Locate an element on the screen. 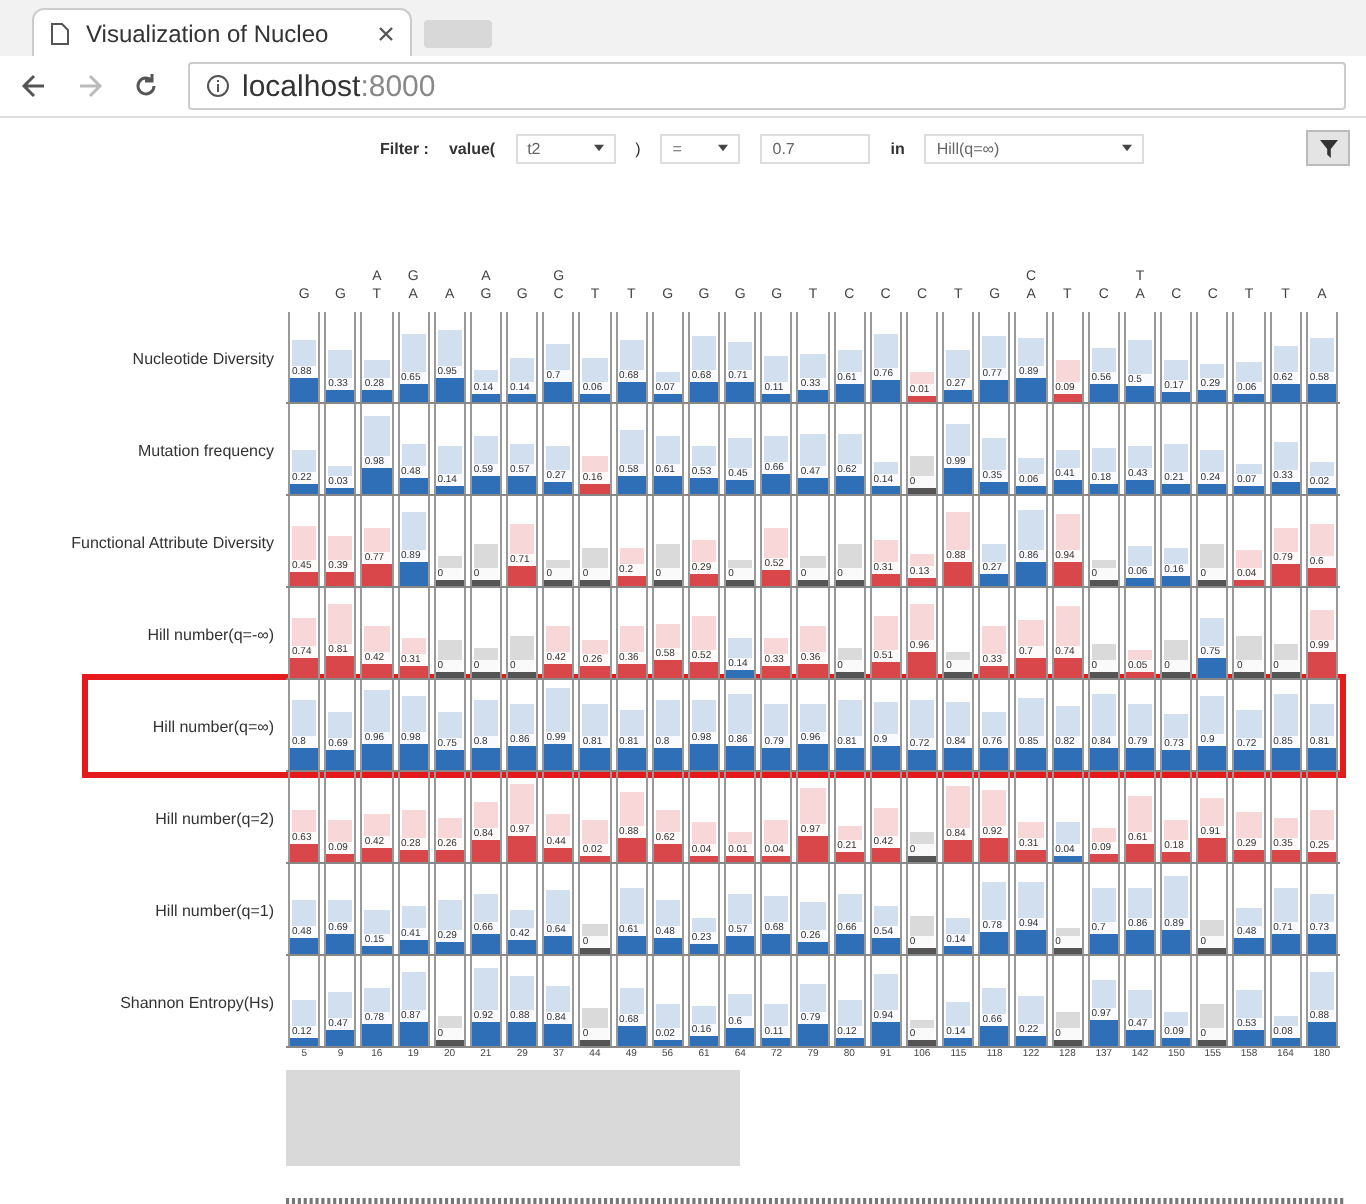  close-icon is located at coordinates (386, 33).